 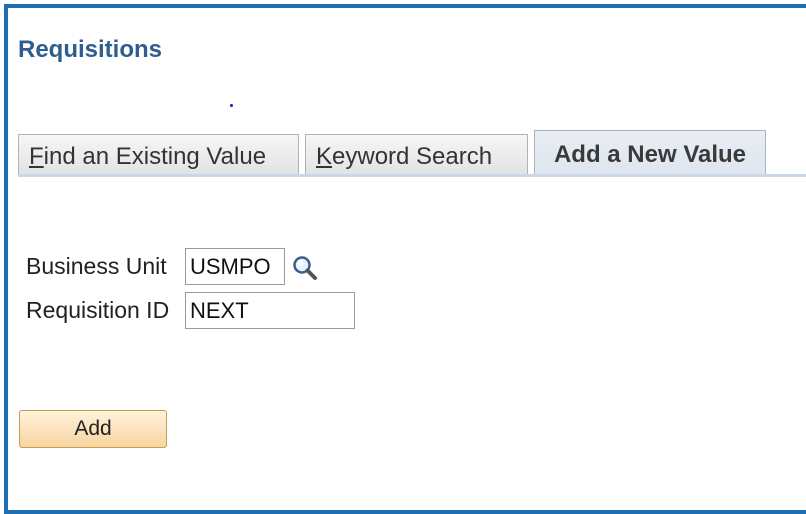 What do you see at coordinates (36, 156) in the screenshot?
I see `tab-accesskey-letter: F` at bounding box center [36, 156].